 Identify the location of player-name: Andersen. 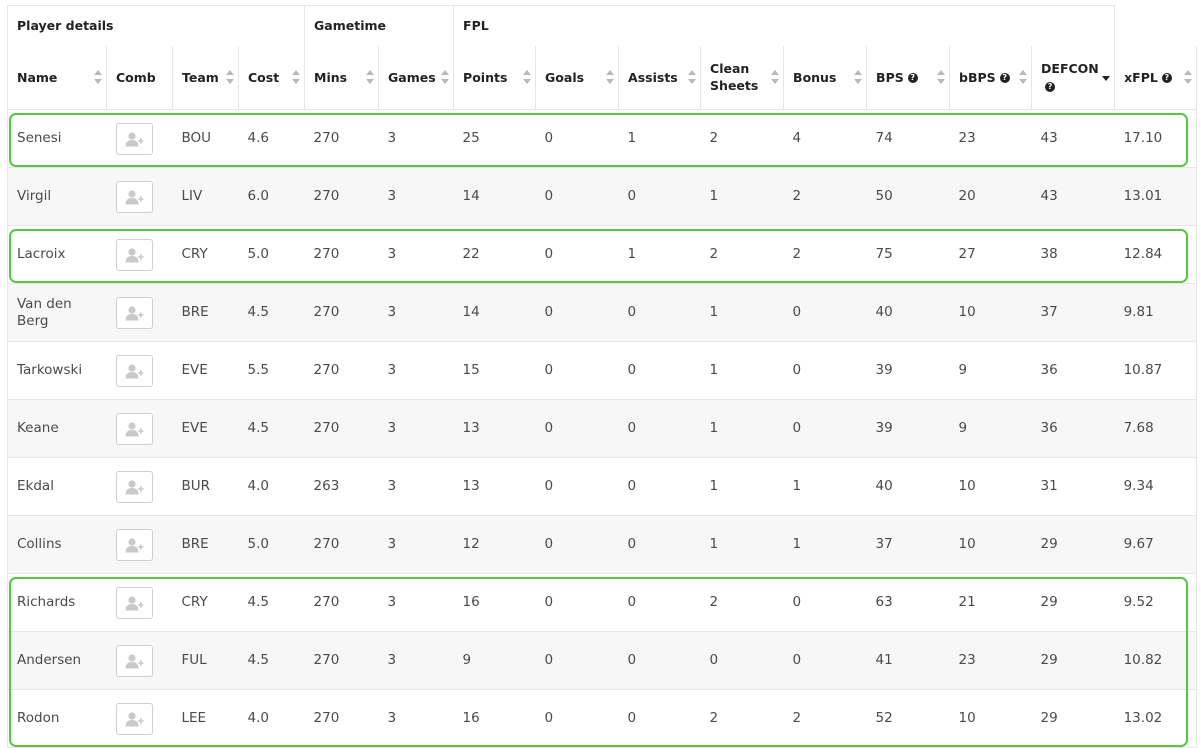
(49, 660).